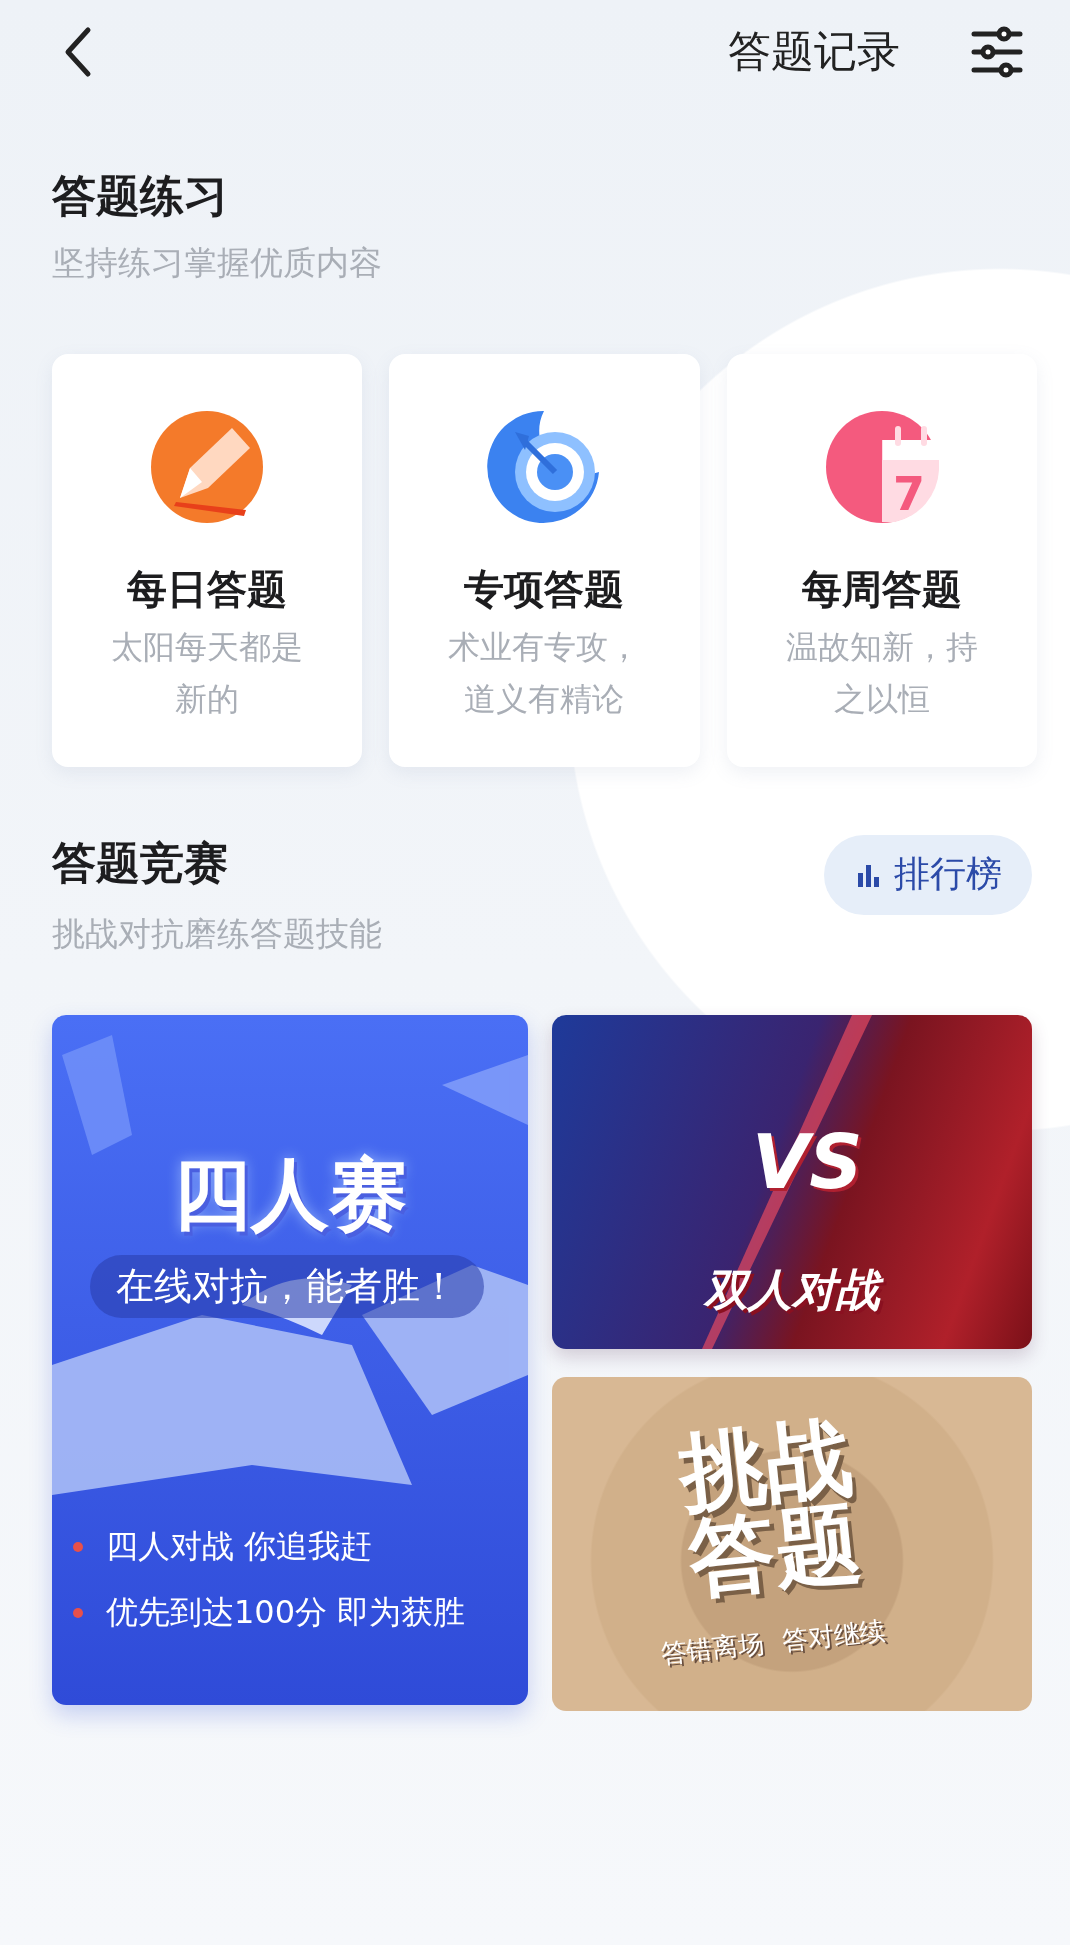 The height and width of the screenshot is (1945, 1070). Describe the element at coordinates (140, 862) in the screenshot. I see `section-title: 答题竞赛` at that location.